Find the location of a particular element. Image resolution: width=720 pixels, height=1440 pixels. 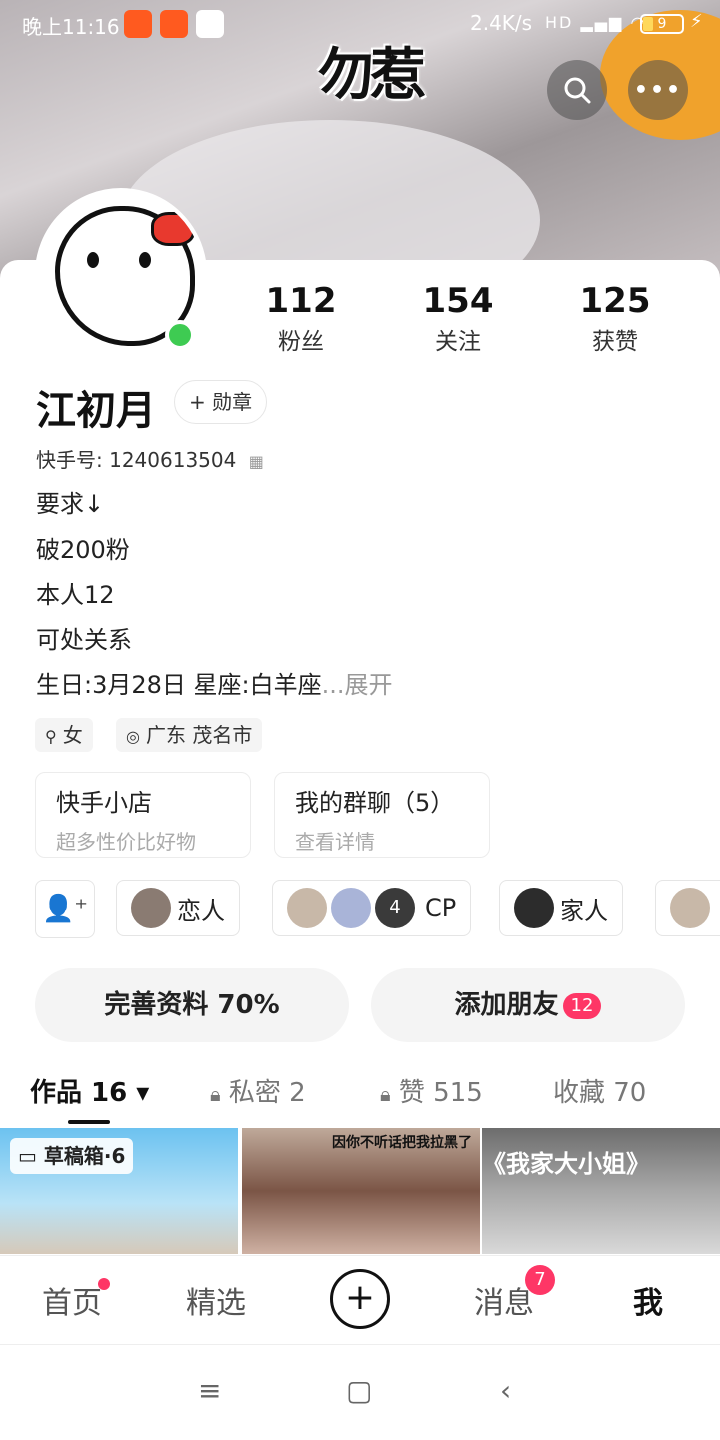

medal-button: + 勋章 is located at coordinates (221, 402).